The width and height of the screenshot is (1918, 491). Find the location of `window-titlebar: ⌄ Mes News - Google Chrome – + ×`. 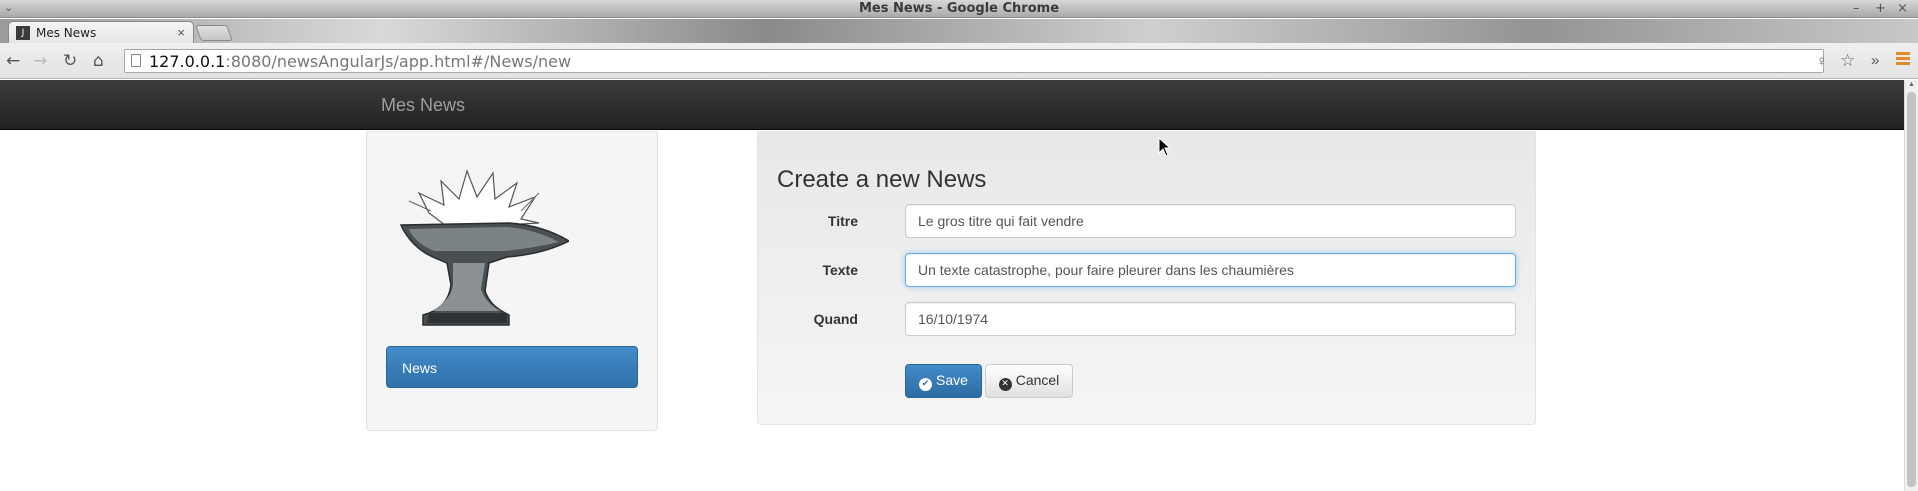

window-titlebar: ⌄ Mes News - Google Chrome – + × is located at coordinates (959, 9).